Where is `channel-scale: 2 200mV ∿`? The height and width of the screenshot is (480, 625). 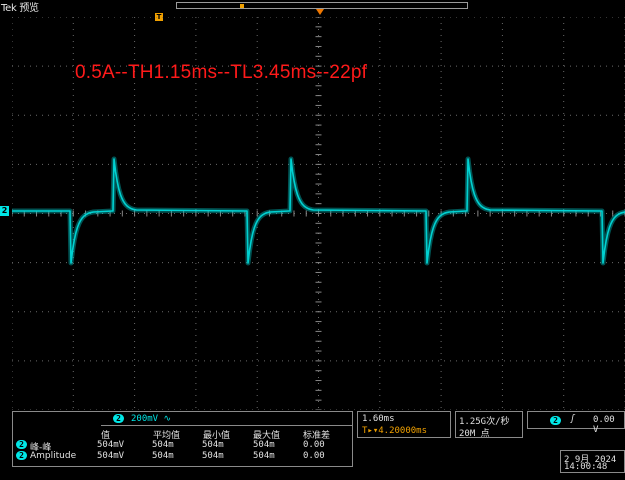
channel-scale: 2 200mV ∿ is located at coordinates (227, 419).